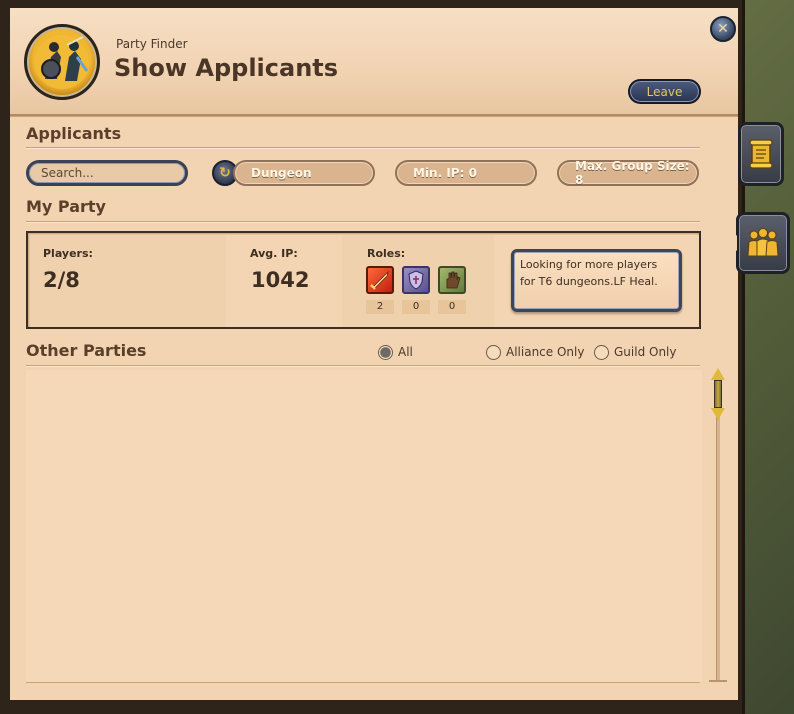  What do you see at coordinates (416, 307) in the screenshot?
I see `tank-count: 0` at bounding box center [416, 307].